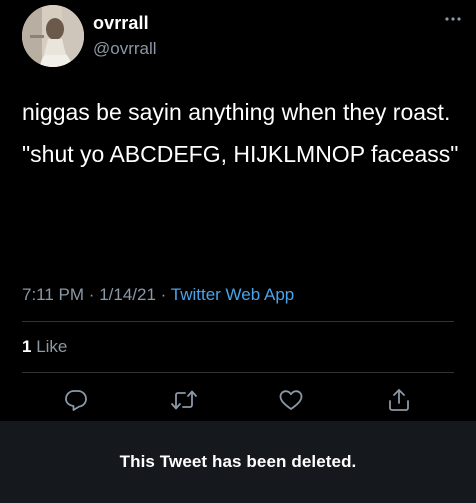 This screenshot has width=476, height=503. What do you see at coordinates (27, 346) in the screenshot?
I see `likes-count: 1` at bounding box center [27, 346].